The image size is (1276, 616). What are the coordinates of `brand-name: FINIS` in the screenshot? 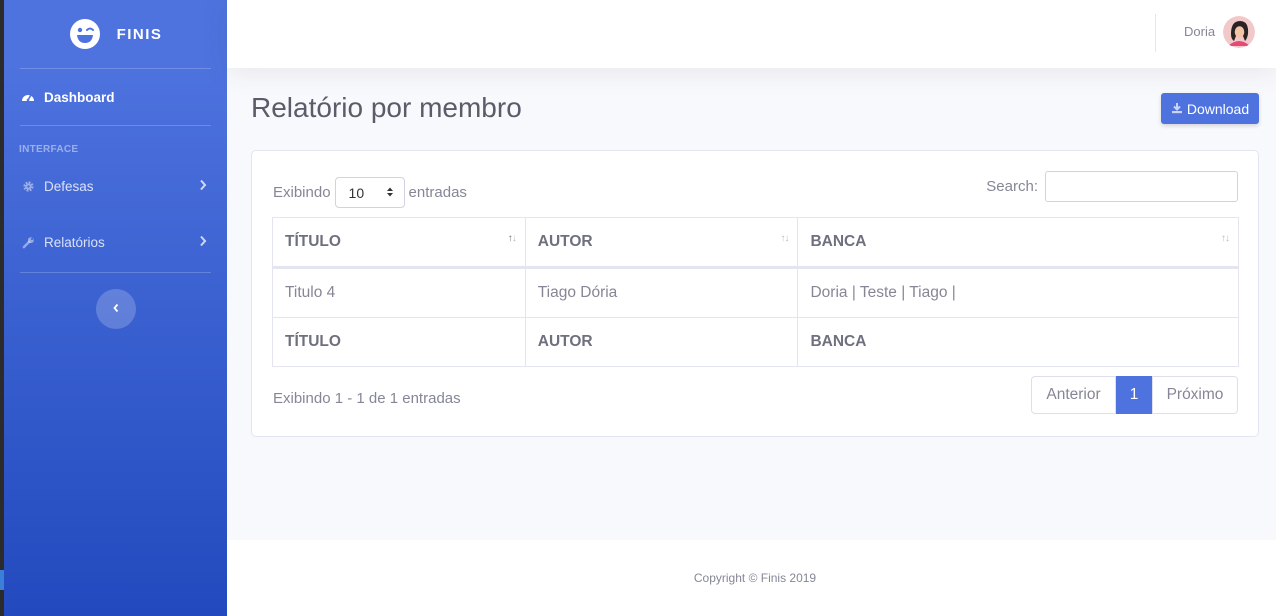 It's located at (139, 34).